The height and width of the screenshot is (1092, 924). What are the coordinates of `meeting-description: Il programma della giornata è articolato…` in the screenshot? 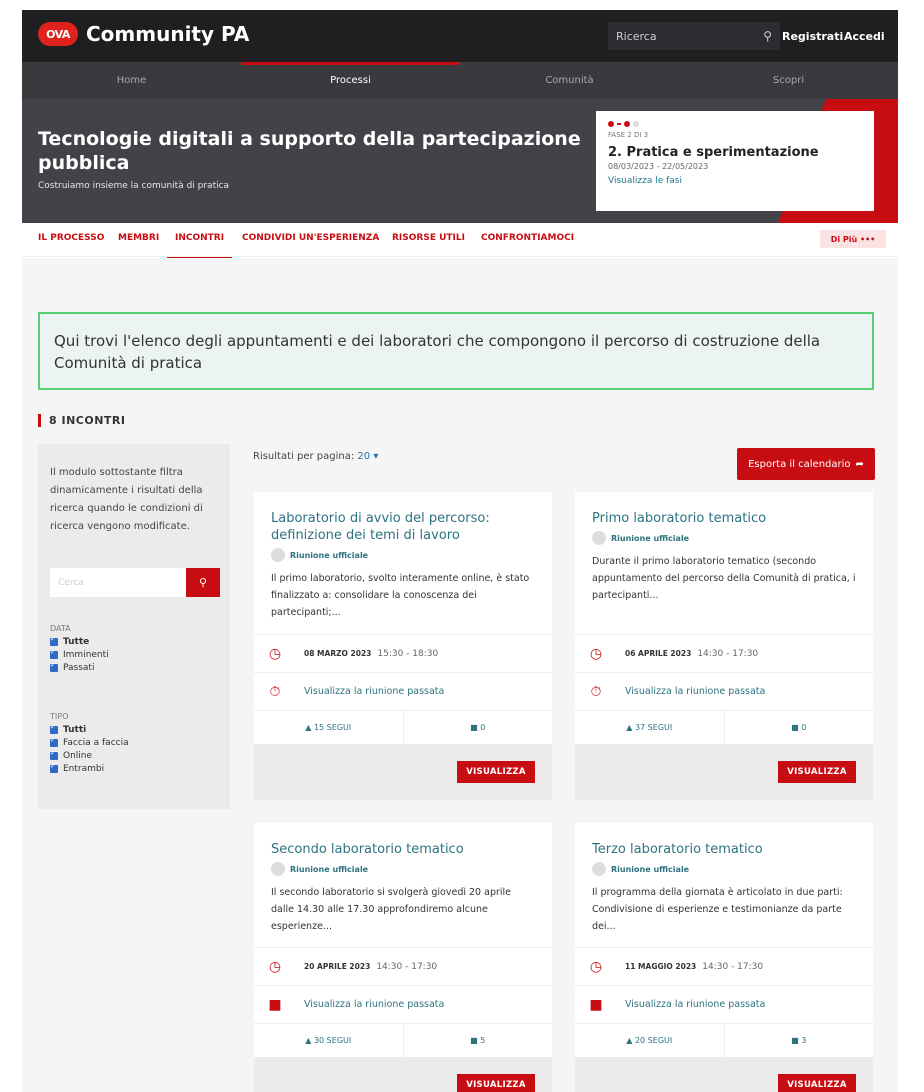 It's located at (717, 909).